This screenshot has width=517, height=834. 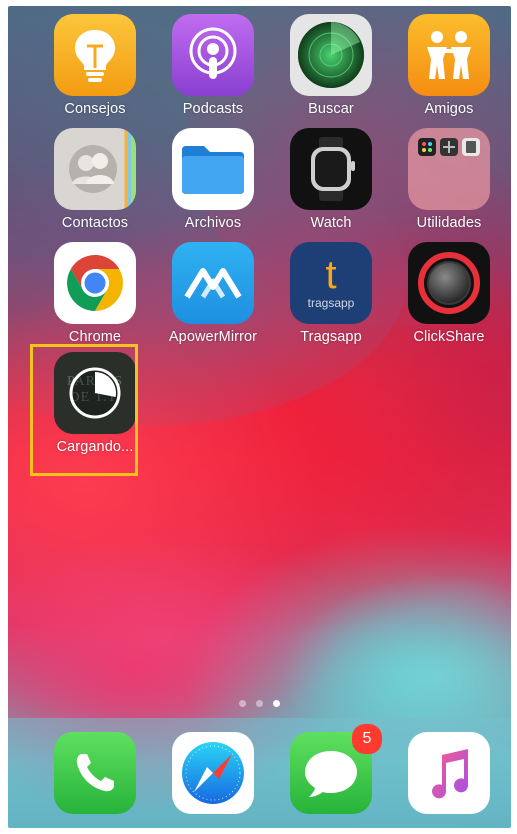 I want to click on app-label: Consejos, so click(x=95, y=109).